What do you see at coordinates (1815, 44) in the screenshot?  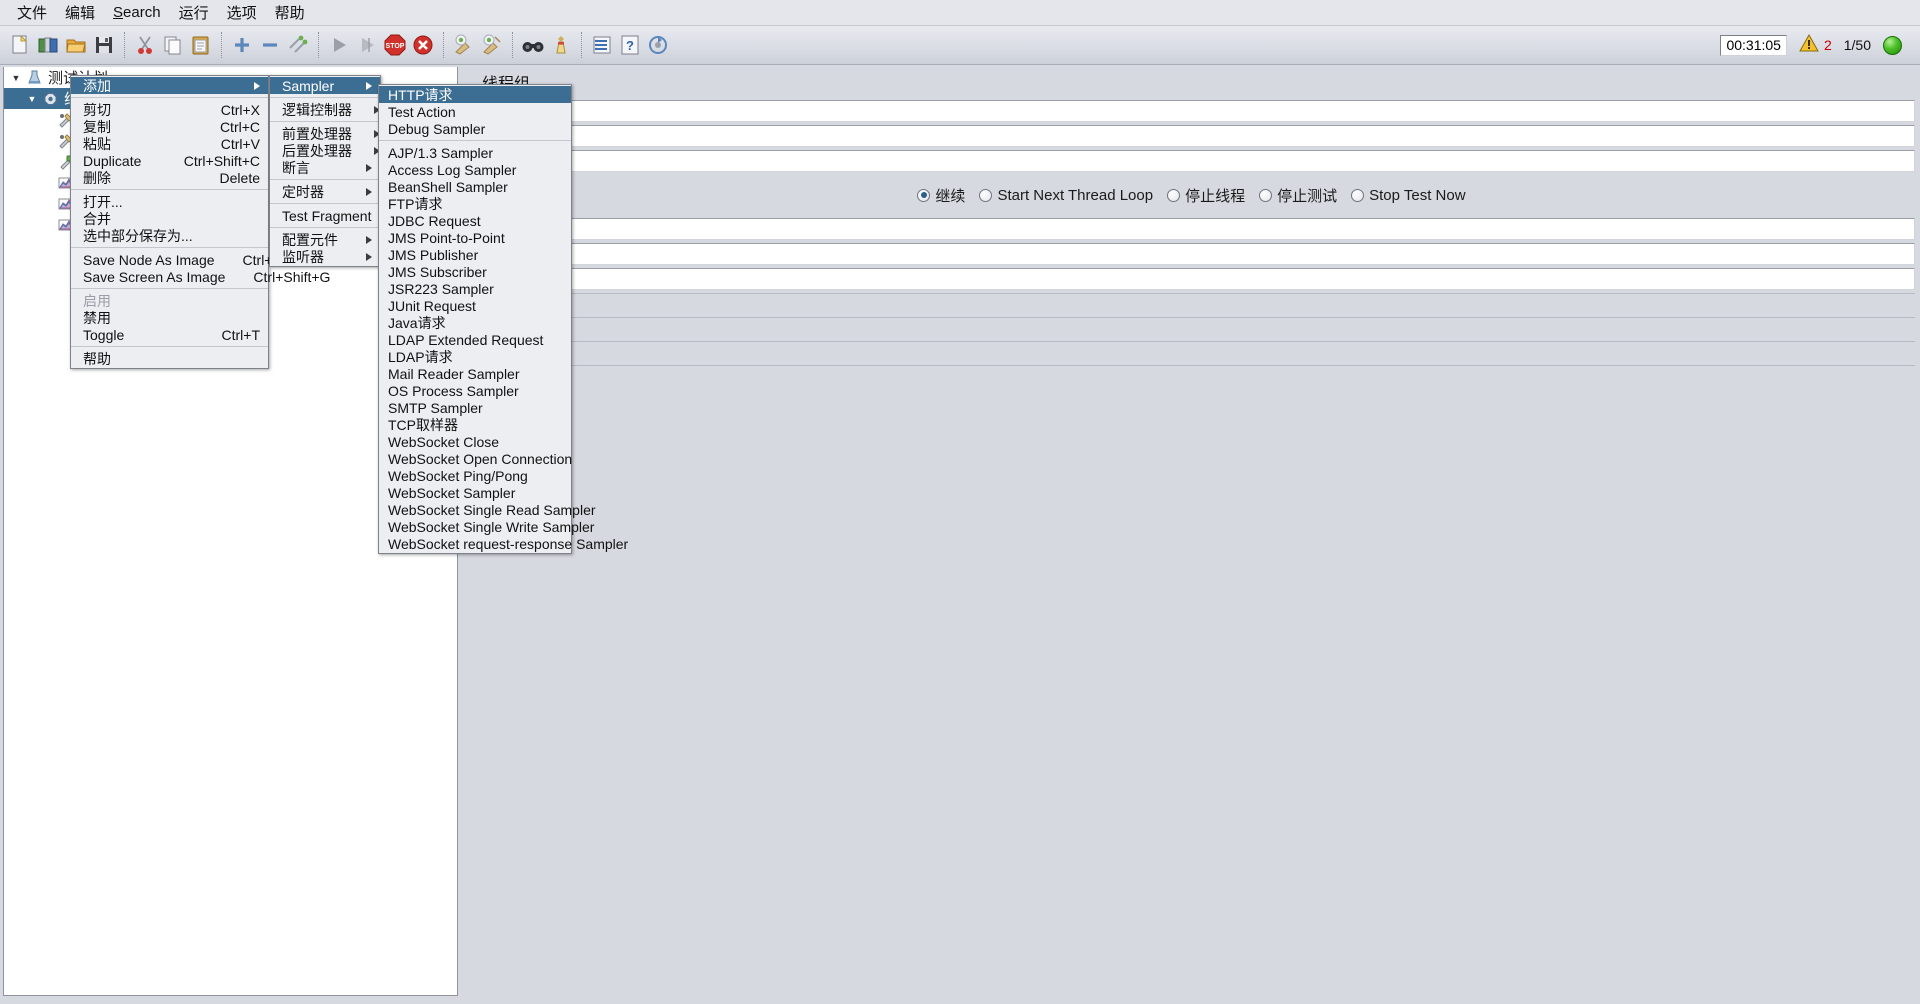 I see `warning-group: 2` at bounding box center [1815, 44].